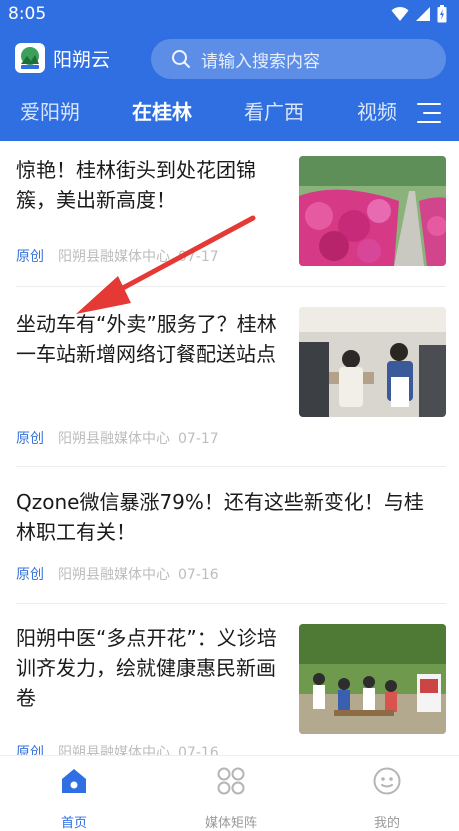 The height and width of the screenshot is (831, 459). I want to click on nav-profile: 我的, so click(387, 797).